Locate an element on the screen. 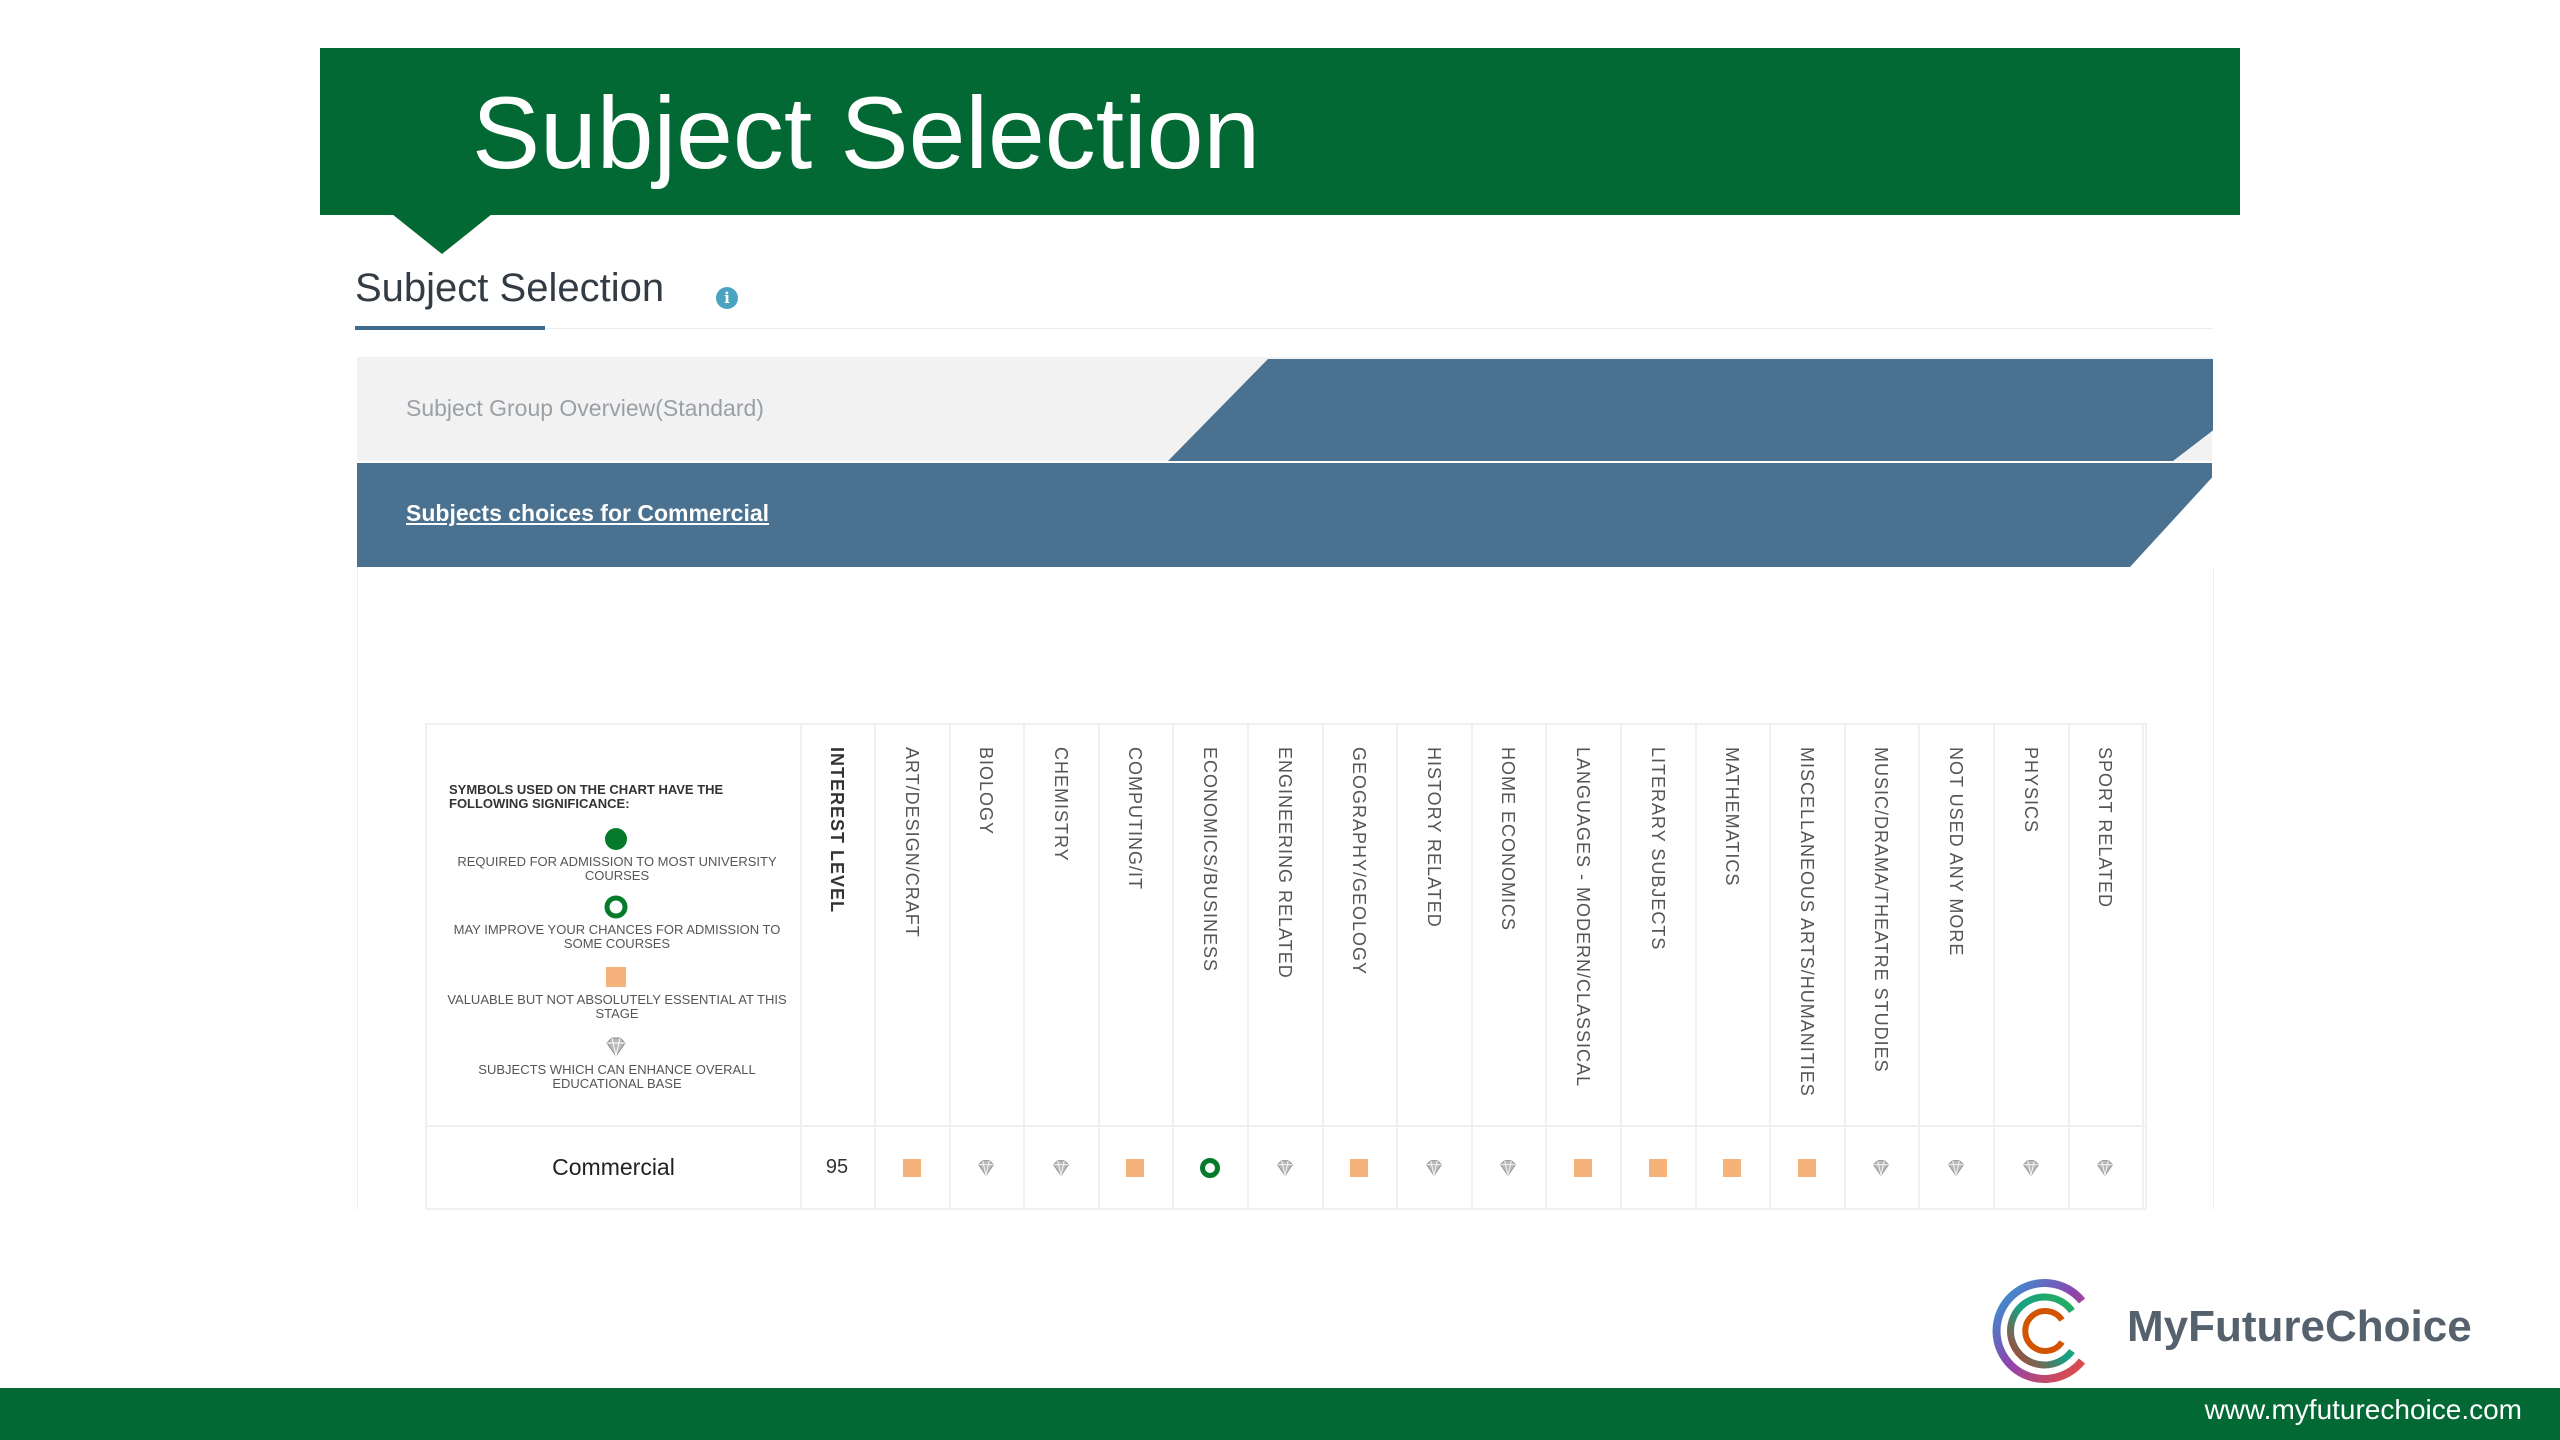  column-header-label: ENGINEERING RELATED is located at coordinates (1285, 863).